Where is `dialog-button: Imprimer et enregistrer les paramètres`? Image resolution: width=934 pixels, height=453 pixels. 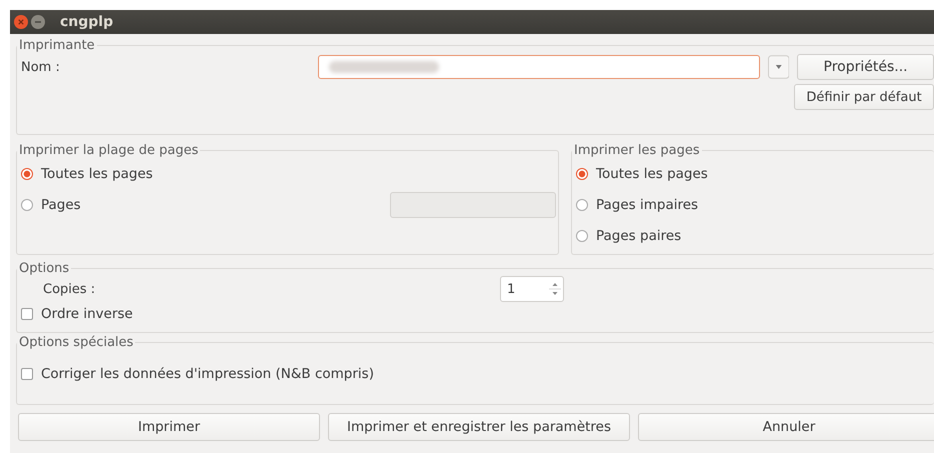 dialog-button: Imprimer et enregistrer les paramètres is located at coordinates (479, 427).